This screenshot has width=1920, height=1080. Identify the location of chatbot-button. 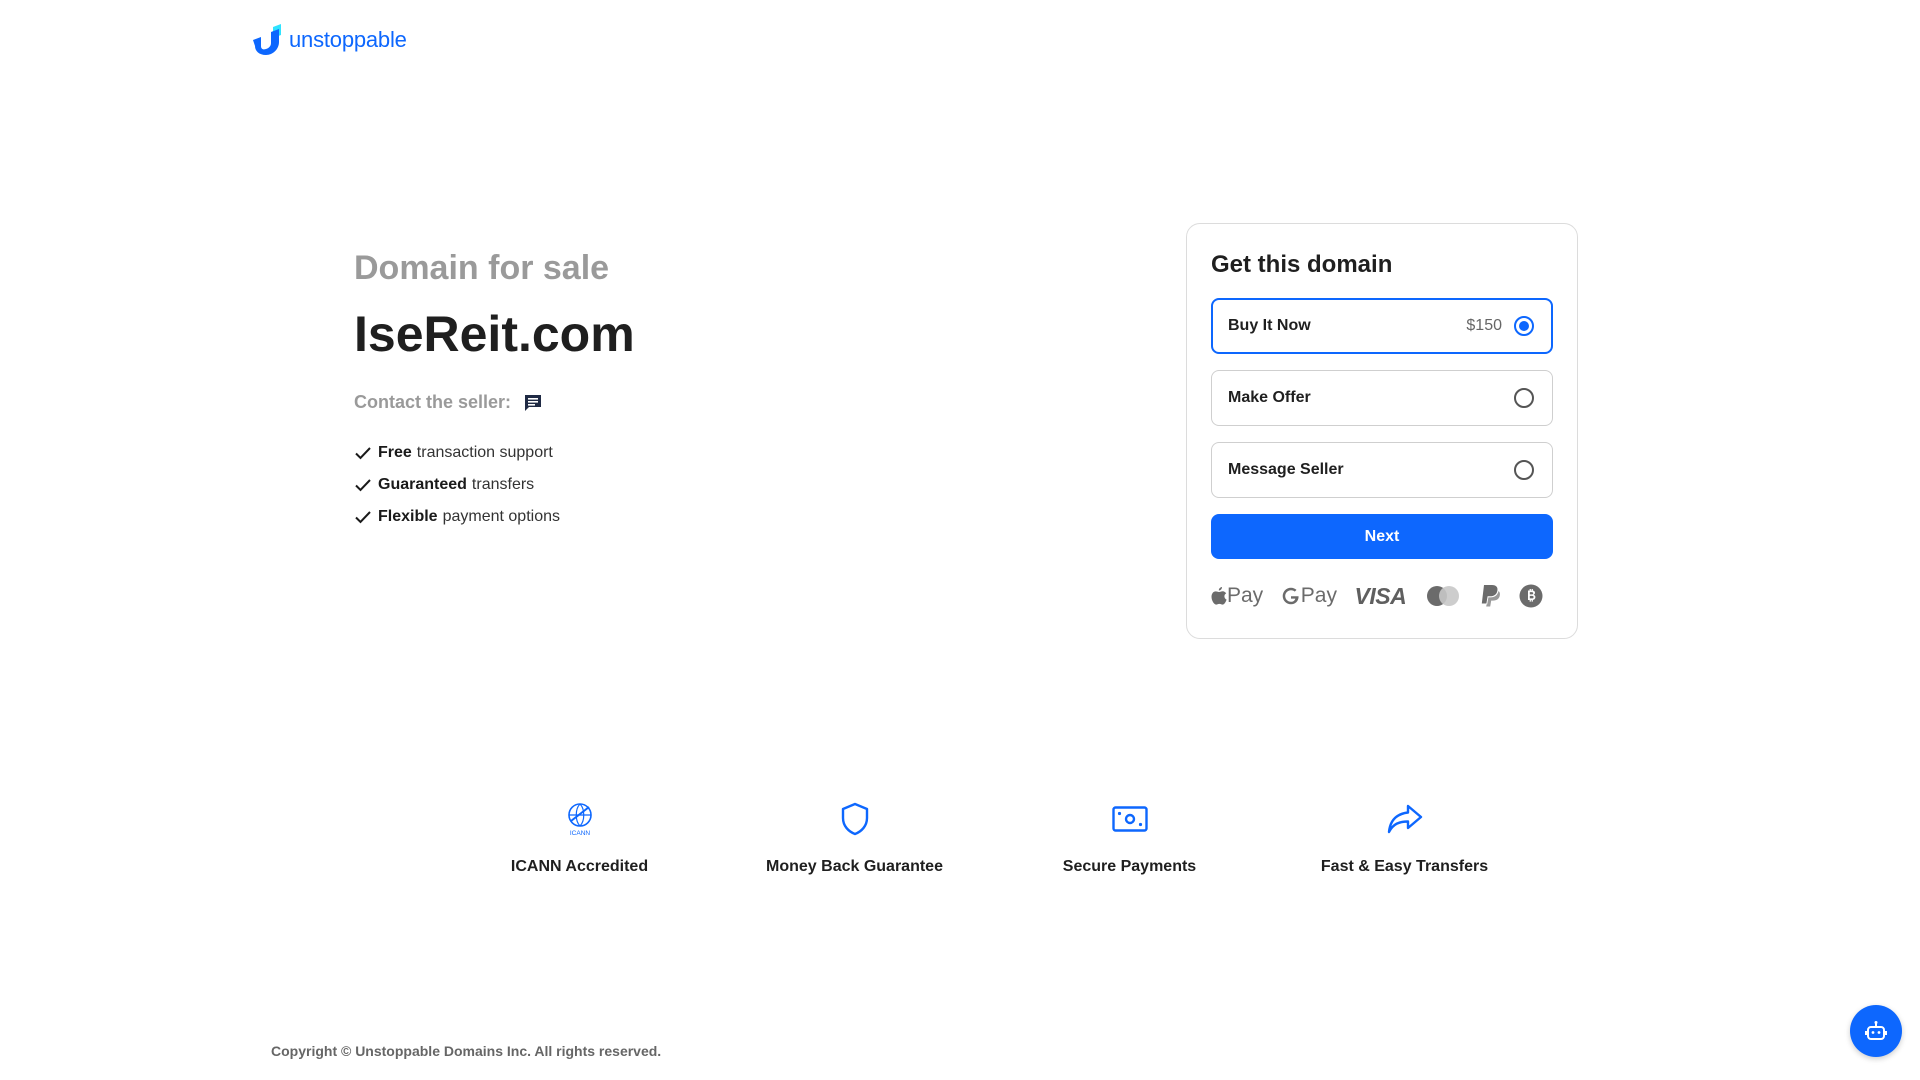
(1876, 1031).